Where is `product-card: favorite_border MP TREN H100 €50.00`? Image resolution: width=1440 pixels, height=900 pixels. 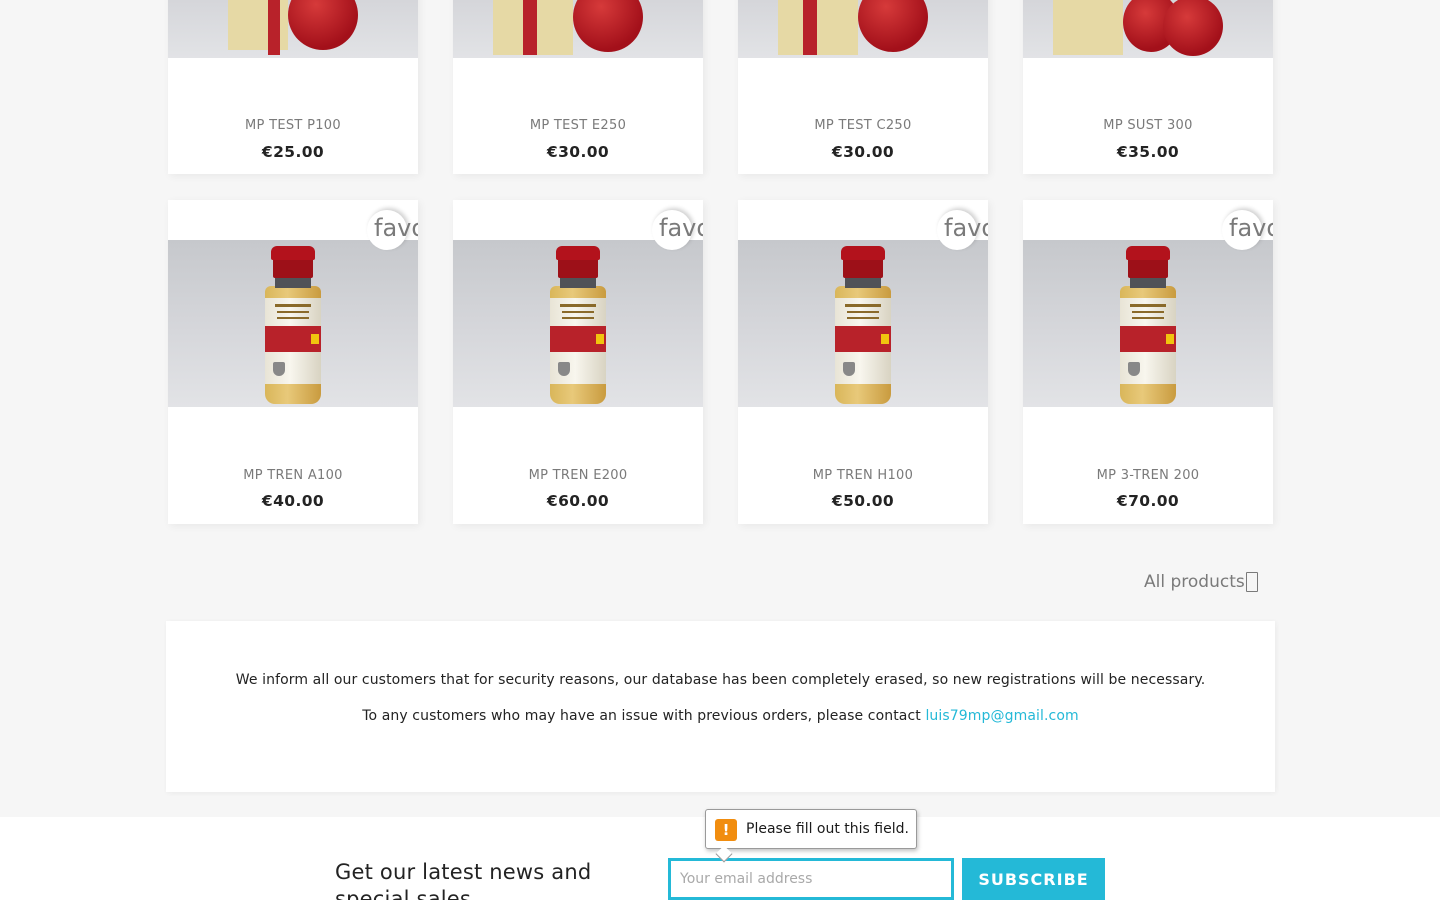 product-card: favorite_border MP TREN H100 €50.00 is located at coordinates (863, 362).